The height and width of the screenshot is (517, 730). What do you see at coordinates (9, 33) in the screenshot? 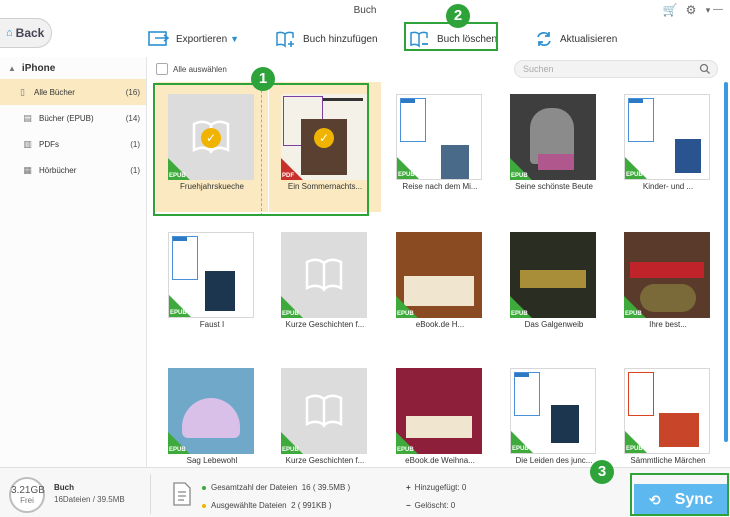
I see `home-icon: ⌂` at bounding box center [9, 33].